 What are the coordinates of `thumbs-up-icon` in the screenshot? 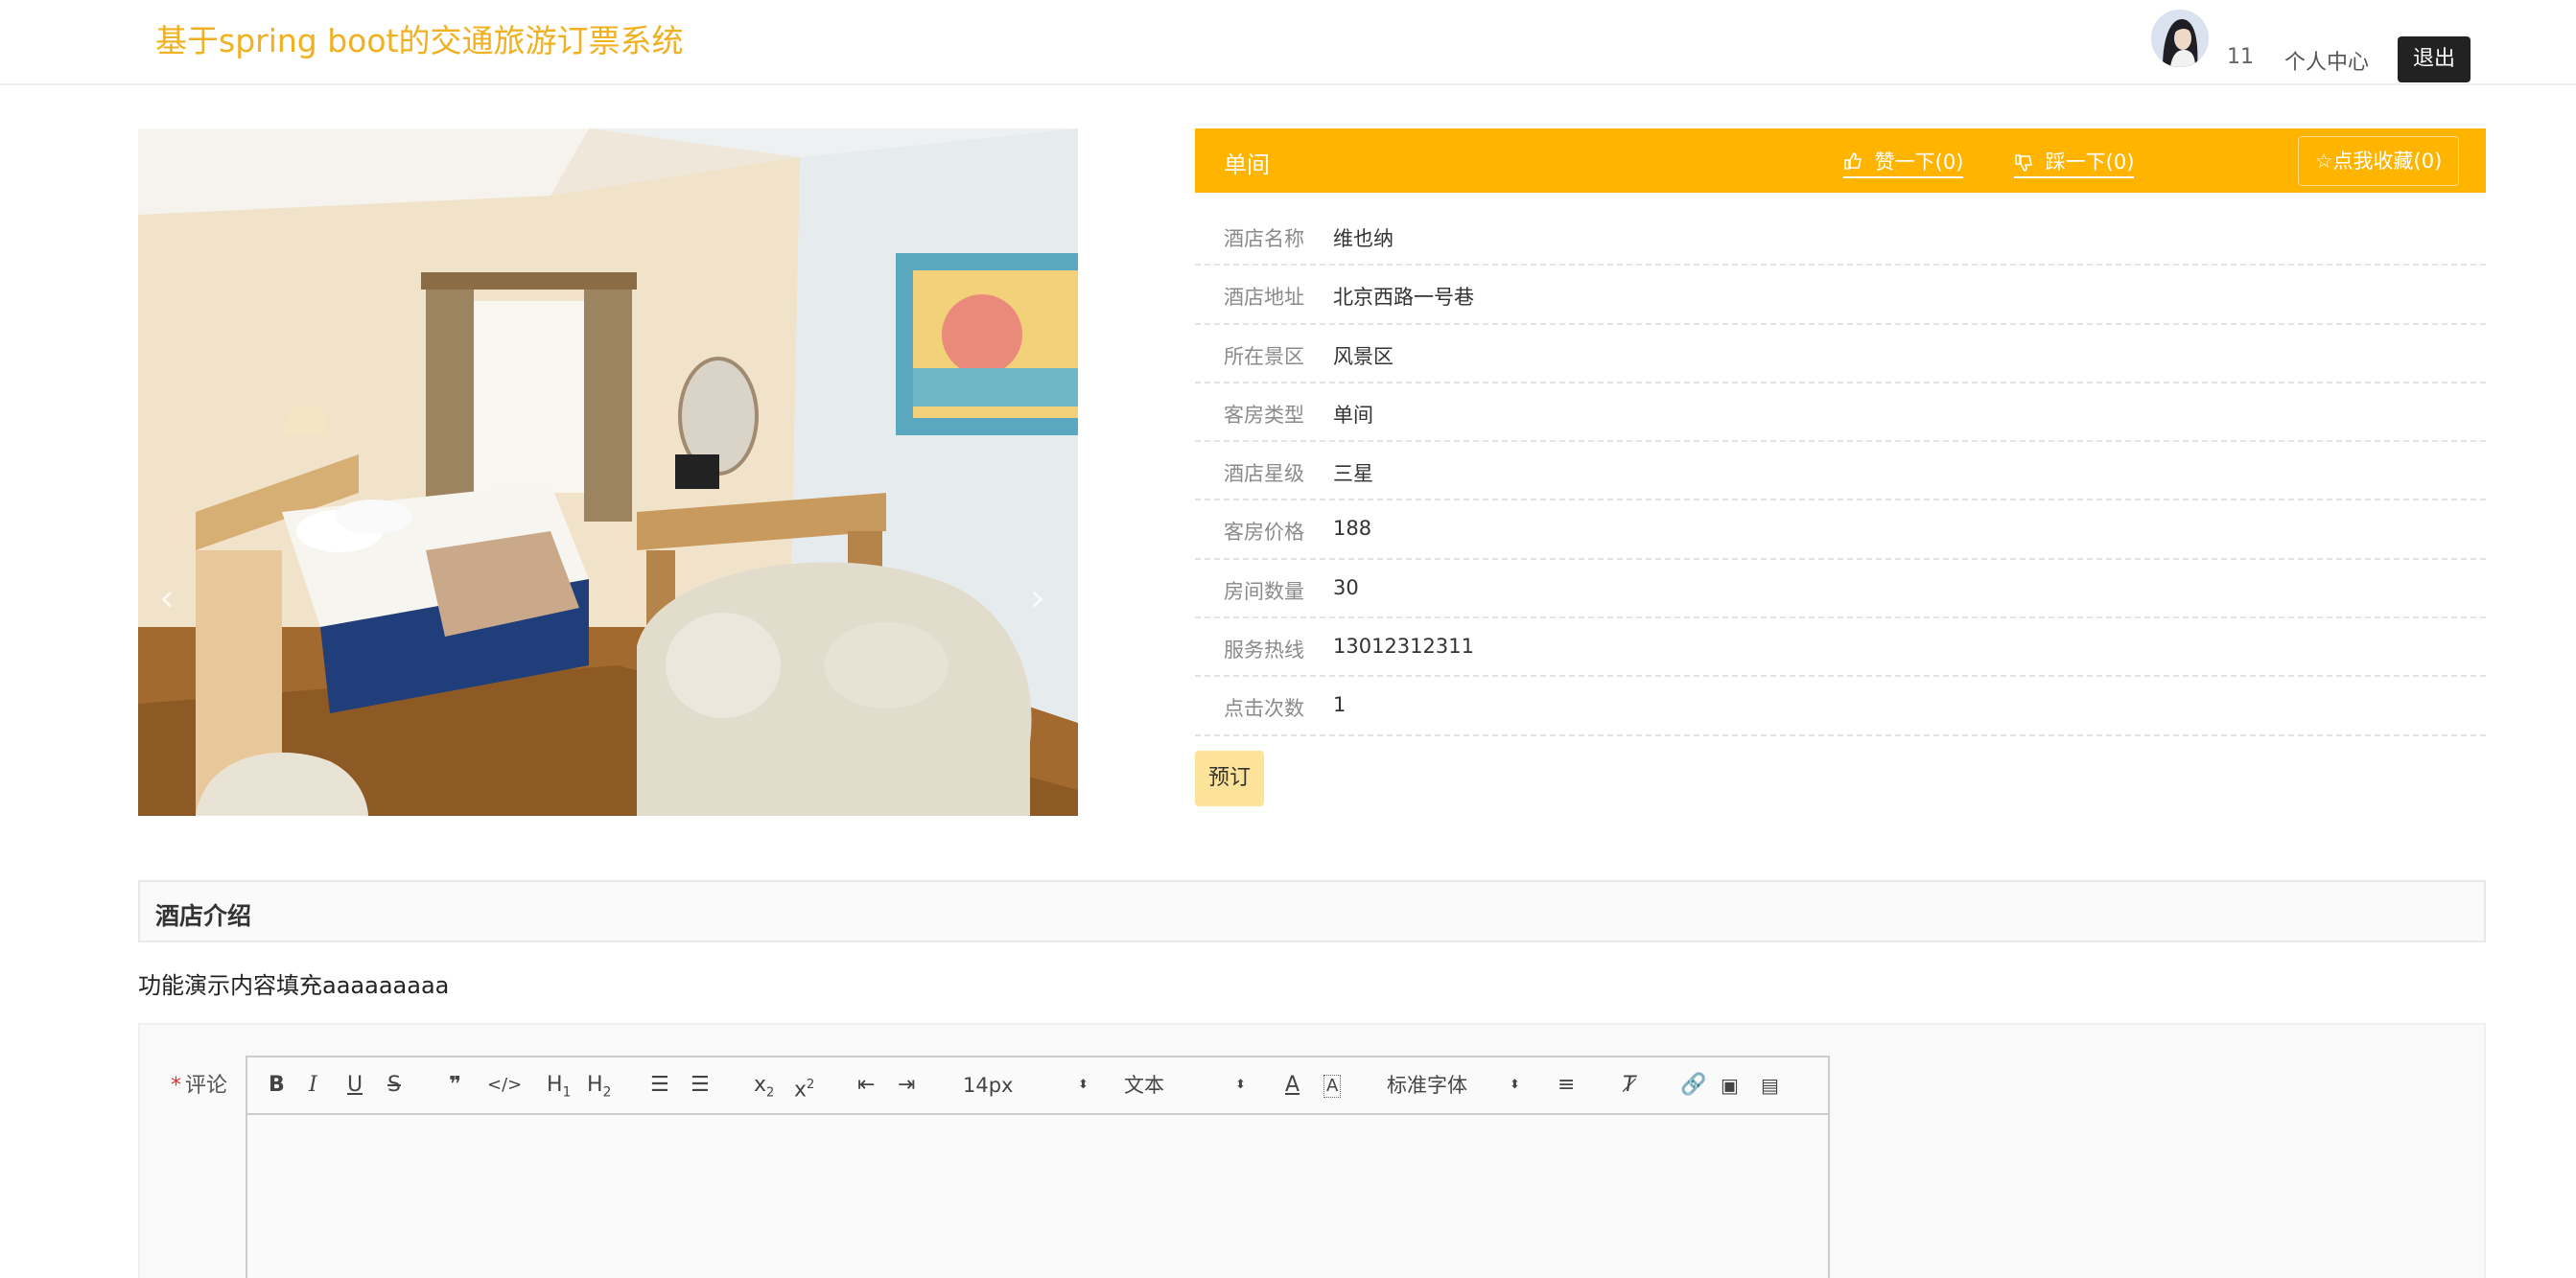 It's located at (1859, 162).